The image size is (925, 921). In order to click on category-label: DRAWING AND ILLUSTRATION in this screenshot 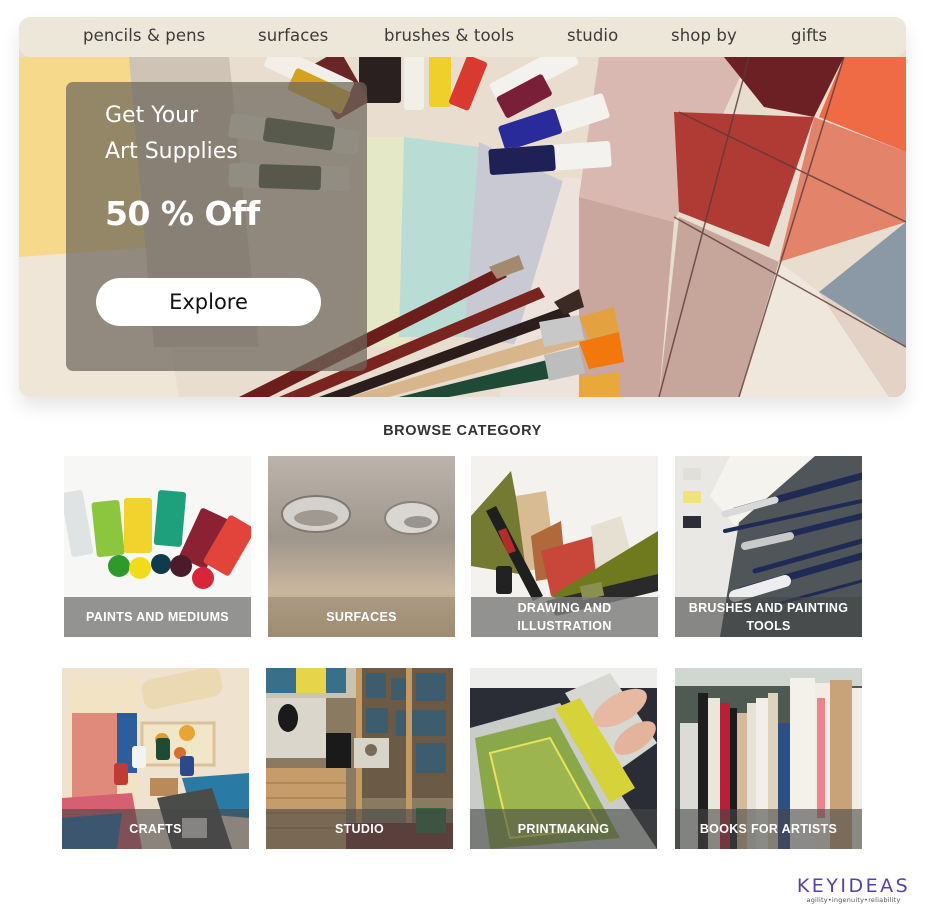, I will do `click(564, 617)`.